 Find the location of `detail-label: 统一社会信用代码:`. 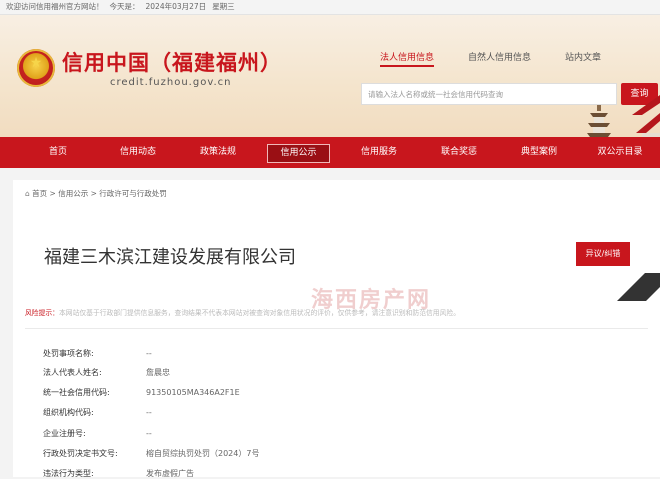

detail-label: 统一社会信用代码: is located at coordinates (76, 392).